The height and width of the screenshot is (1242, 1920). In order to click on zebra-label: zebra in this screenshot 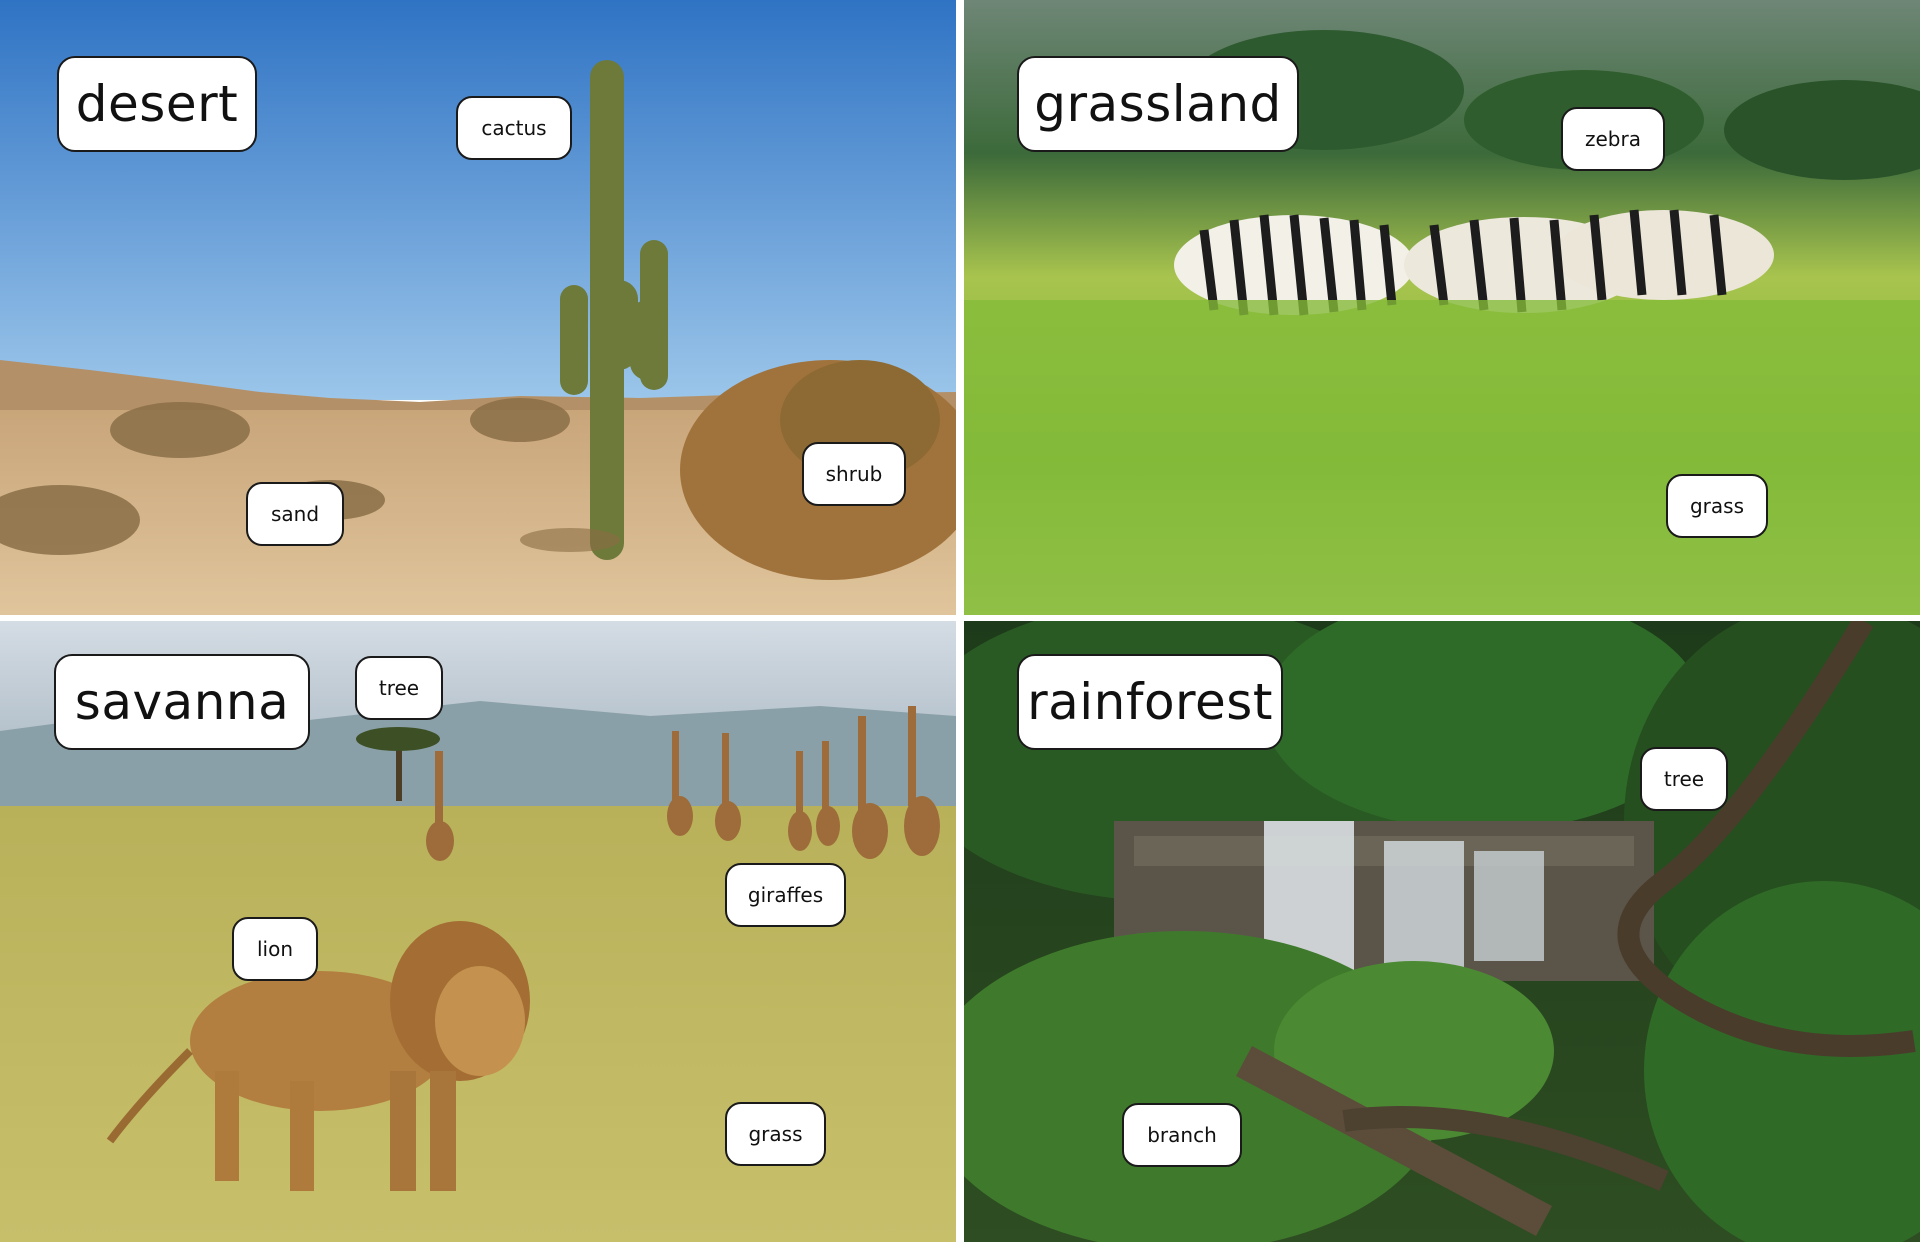, I will do `click(1613, 139)`.